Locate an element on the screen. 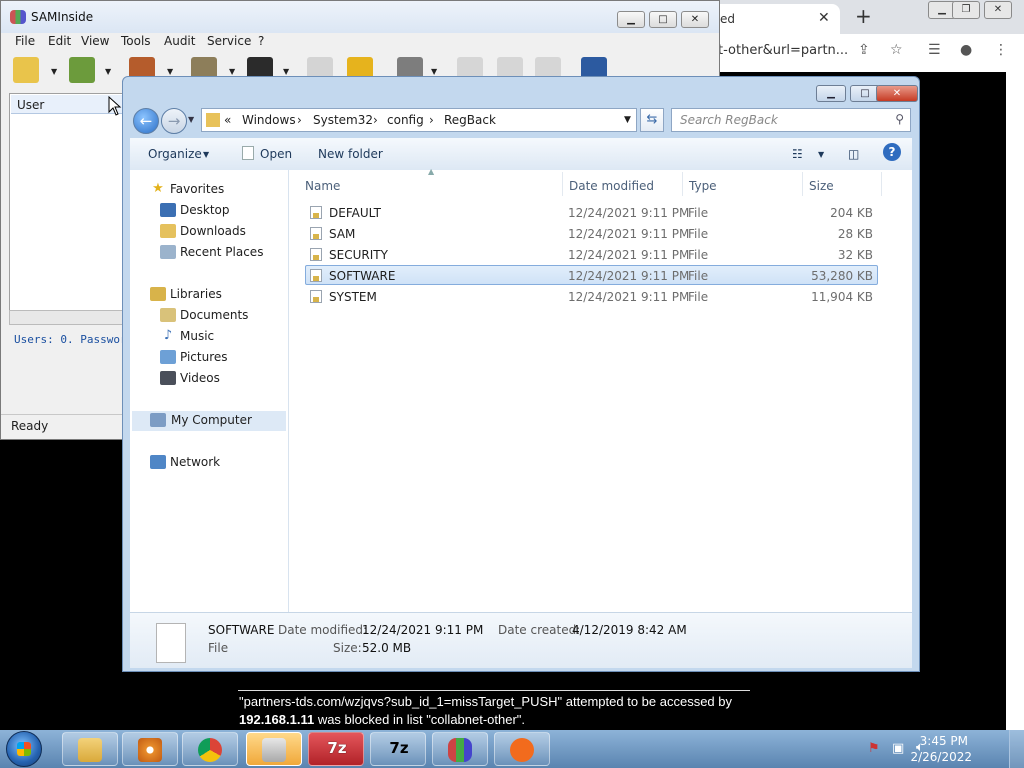  action-center-icon: ⚑ is located at coordinates (874, 748).